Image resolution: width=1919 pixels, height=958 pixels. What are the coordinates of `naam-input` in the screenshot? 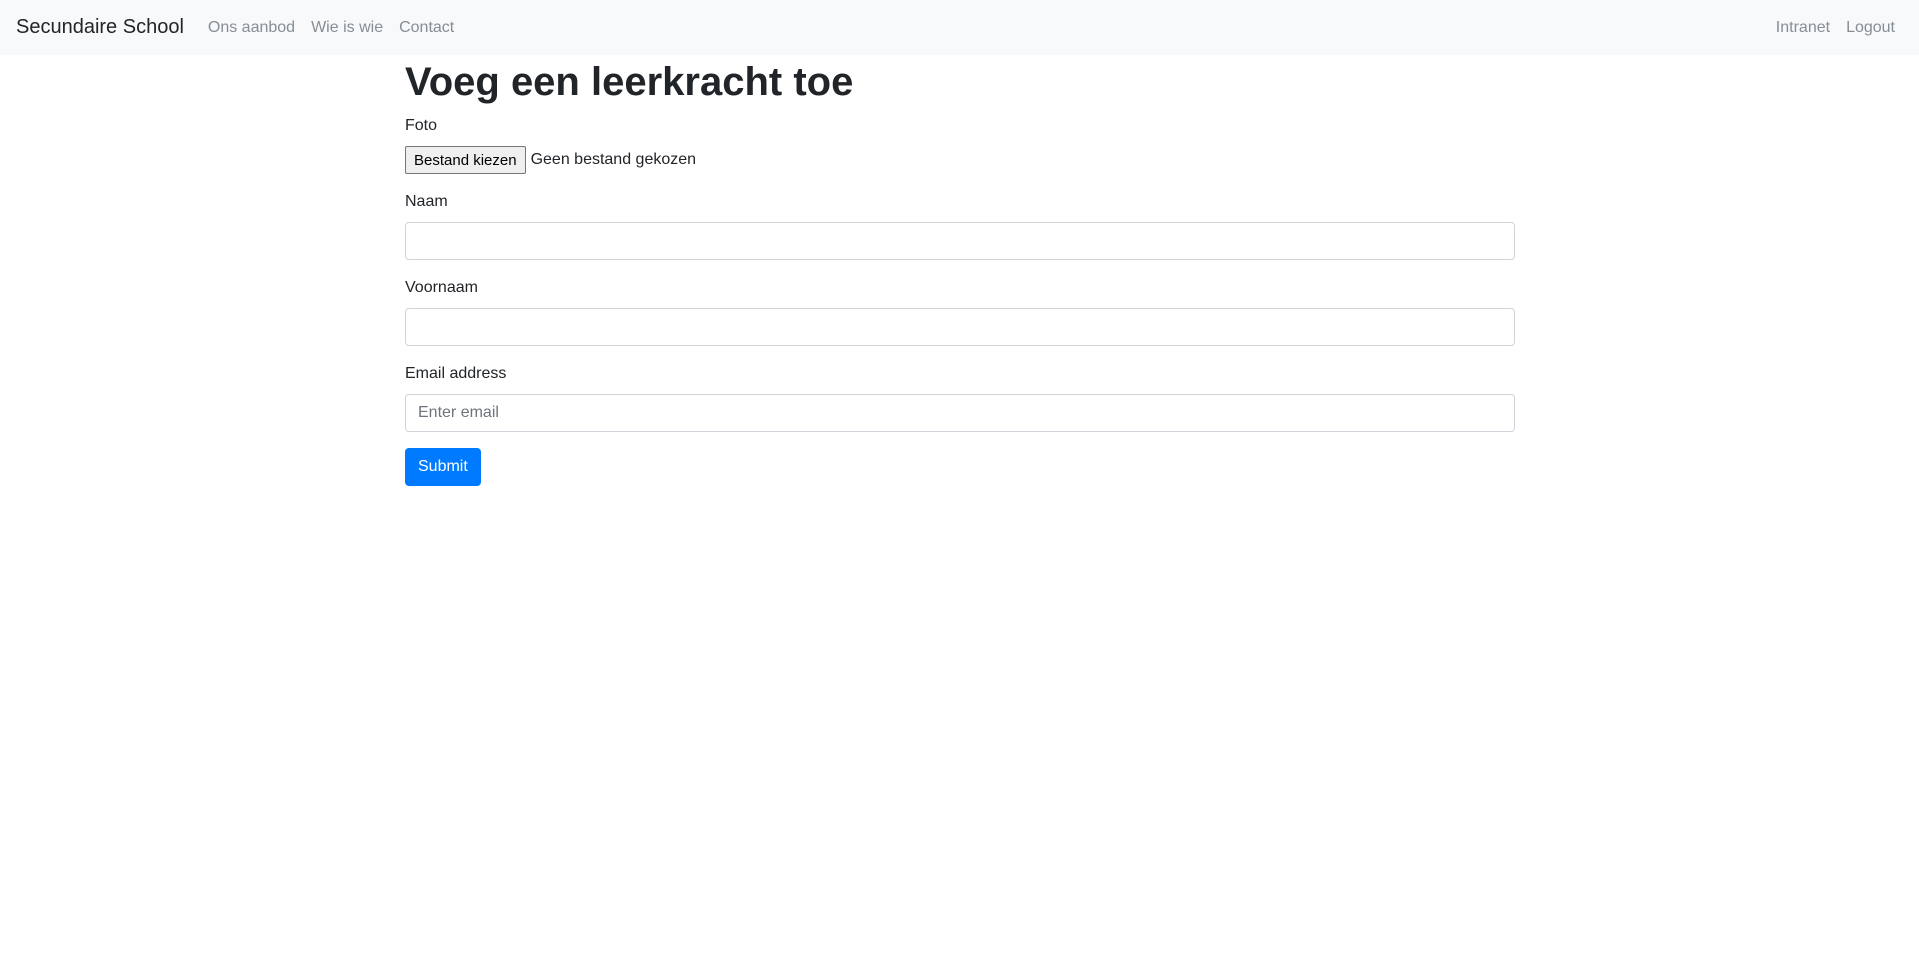 It's located at (960, 241).